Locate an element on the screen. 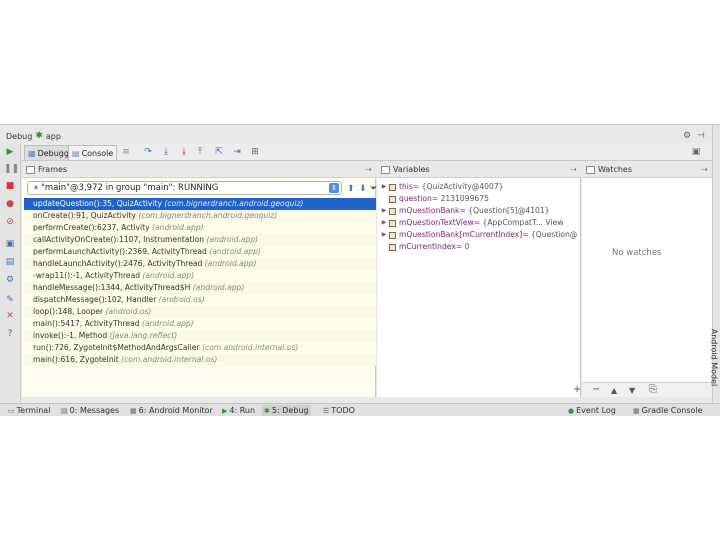  move-down-icon: ▼ is located at coordinates (632, 390).